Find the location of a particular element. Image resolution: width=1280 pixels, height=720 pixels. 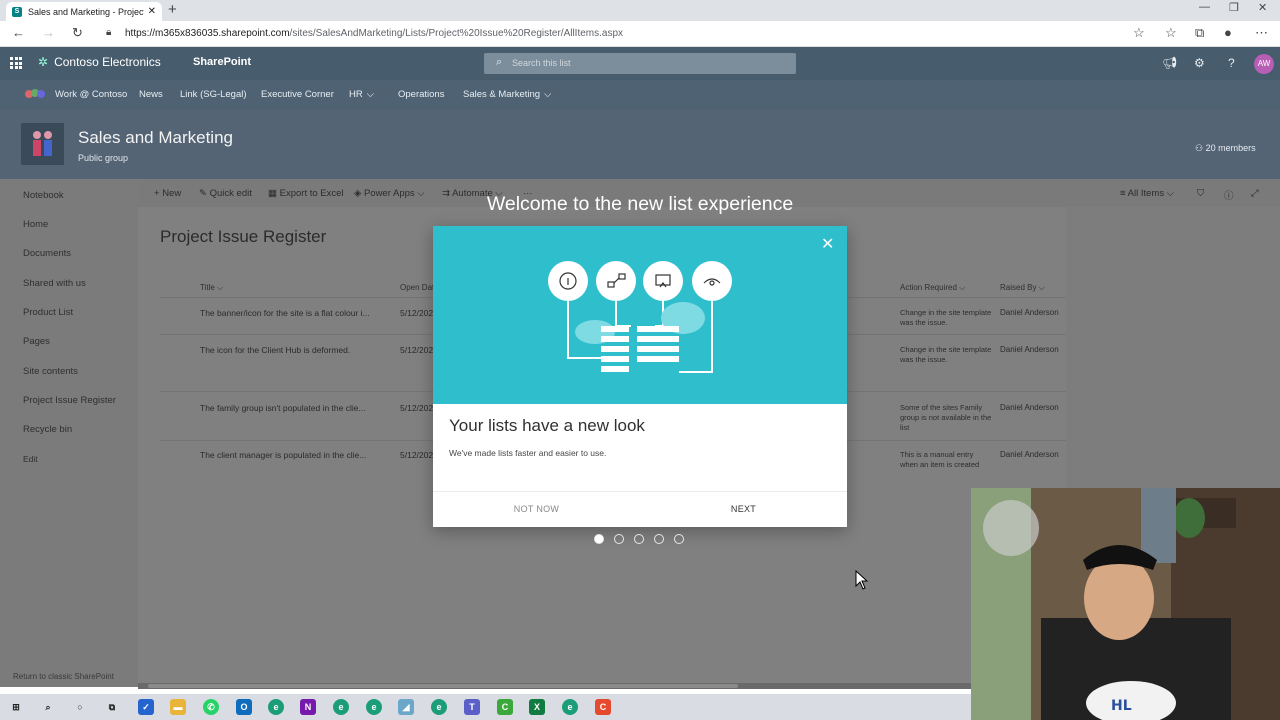

help-icon: ? is located at coordinates (1231, 63).